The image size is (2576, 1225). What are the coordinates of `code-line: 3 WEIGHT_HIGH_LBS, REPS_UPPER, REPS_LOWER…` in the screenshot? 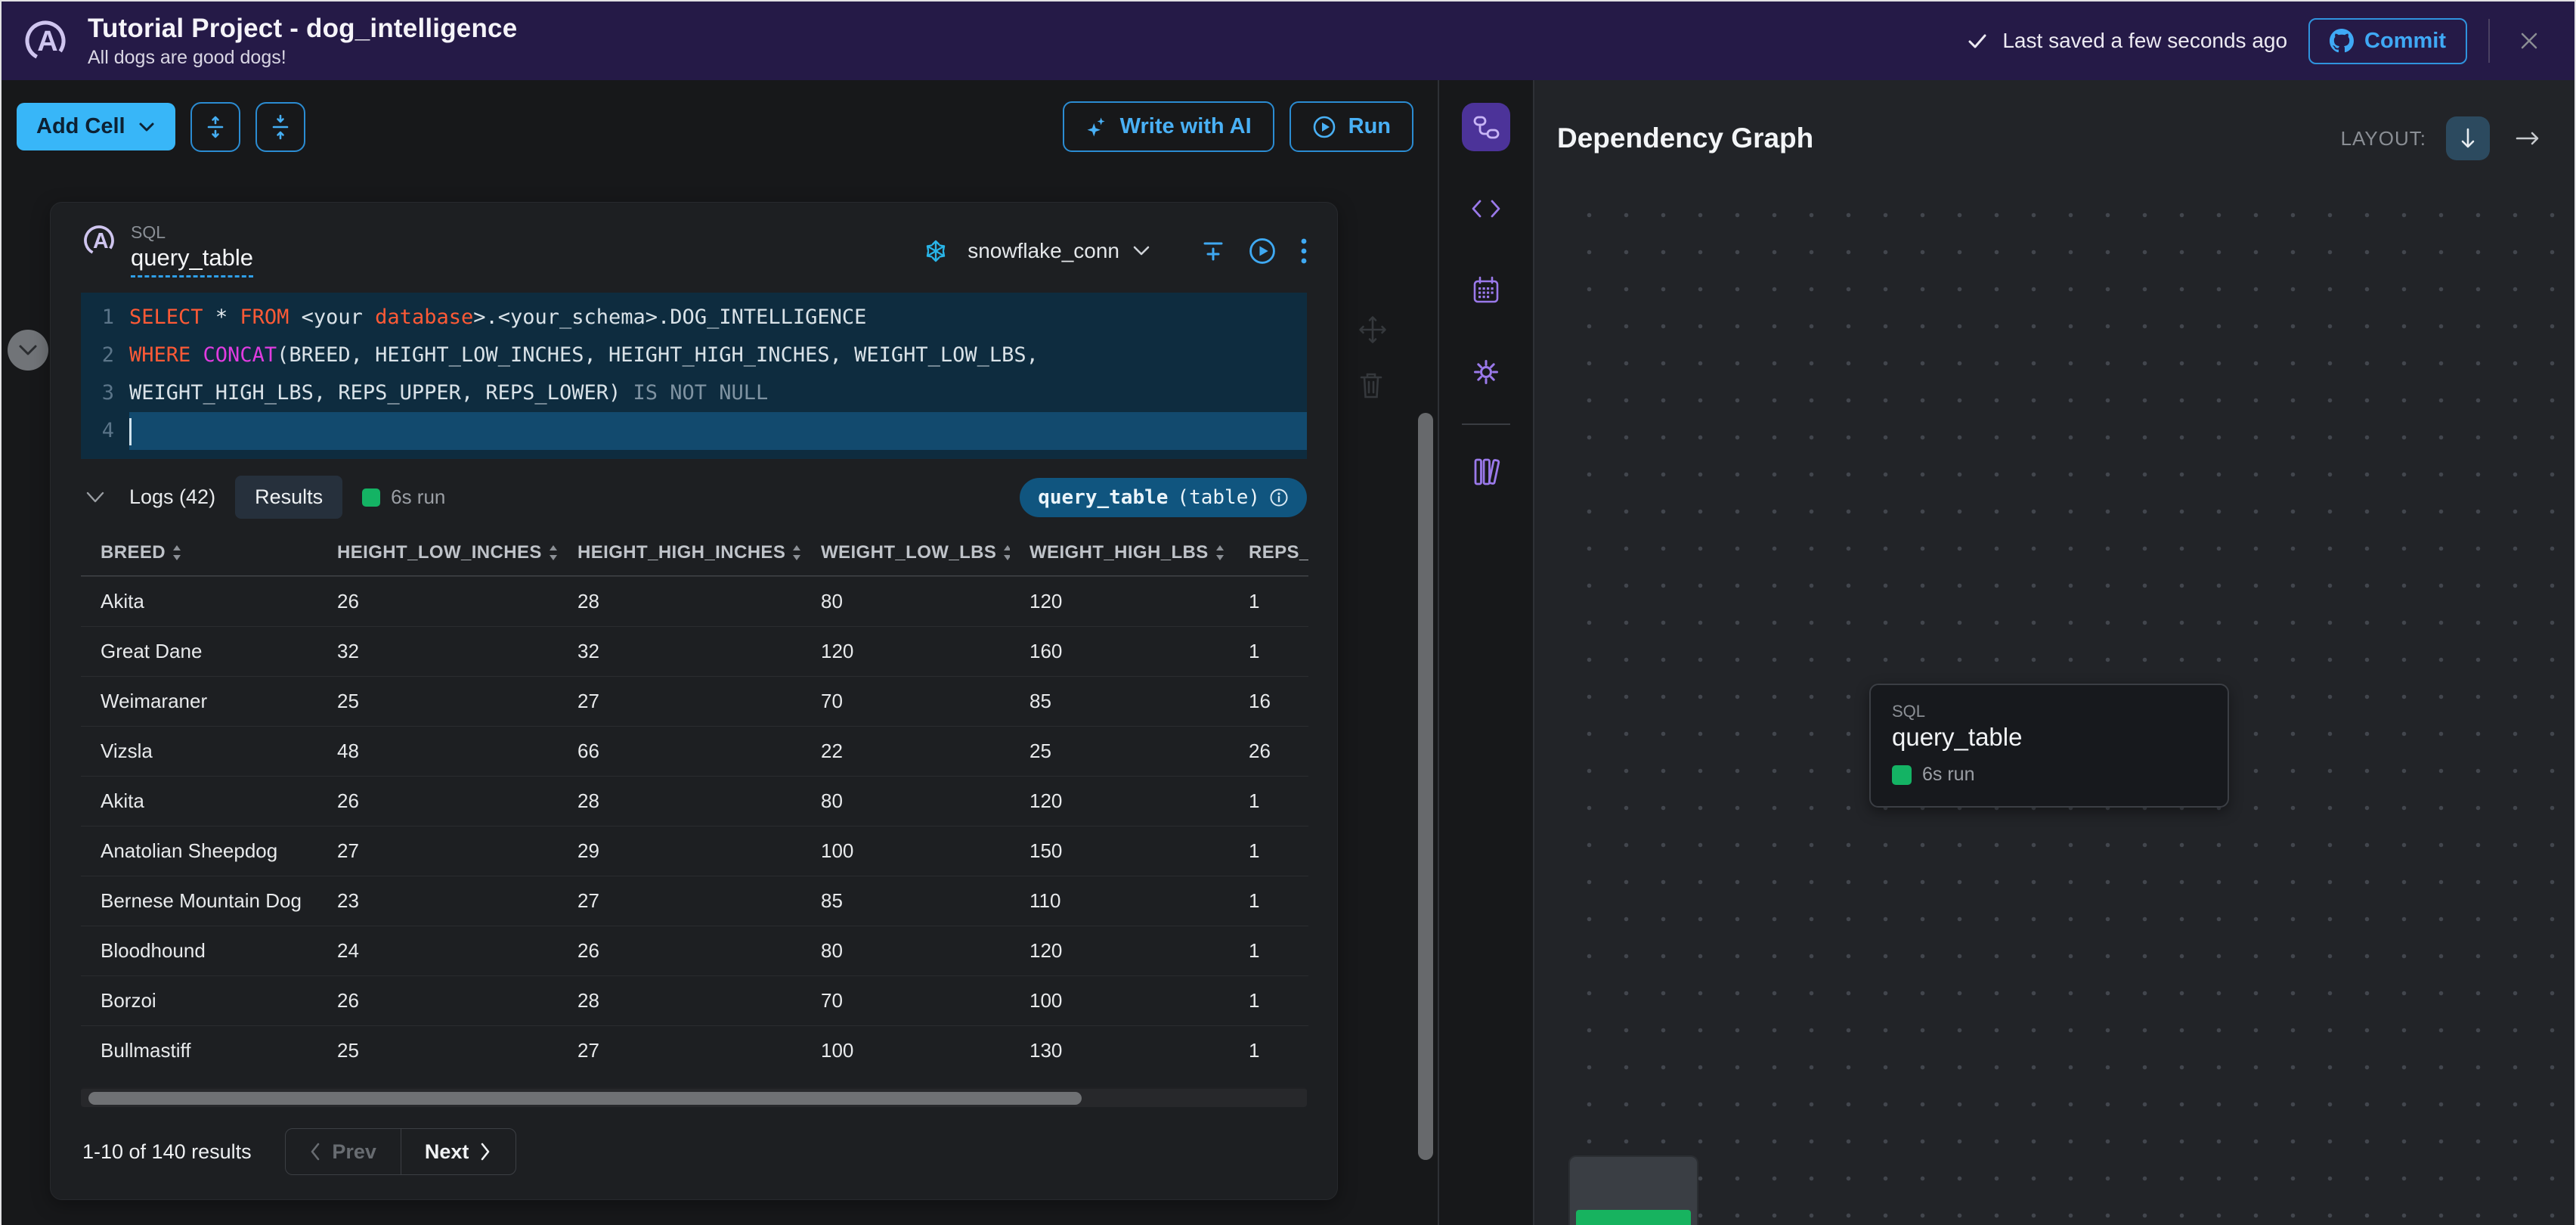 It's located at (694, 393).